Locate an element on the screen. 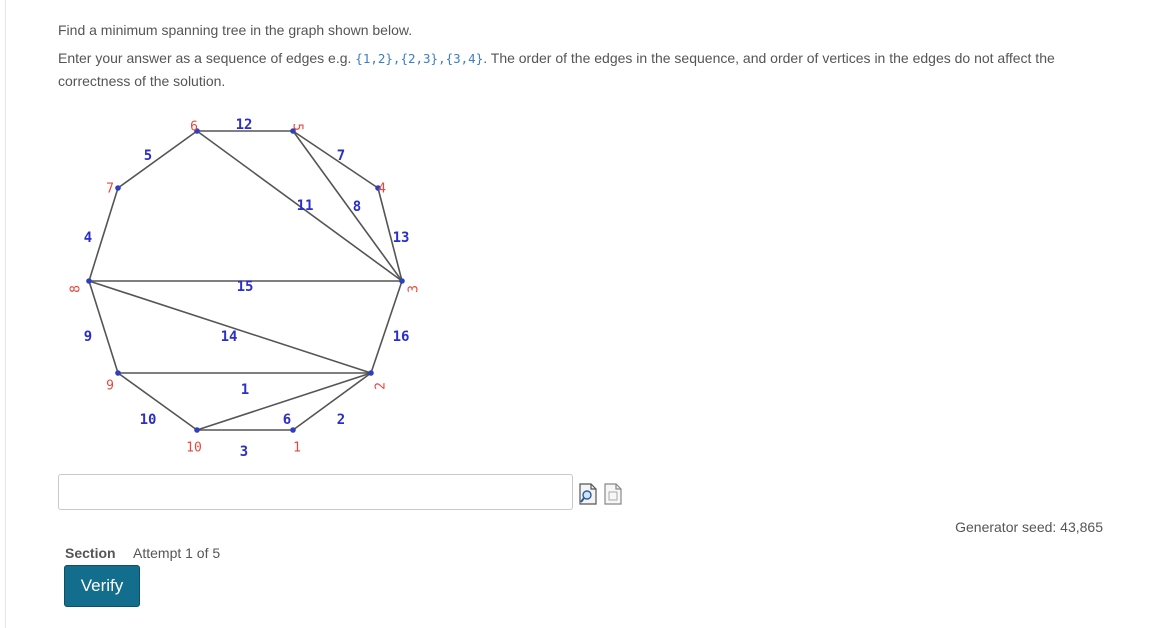 This screenshot has width=1157, height=628. edge-weight-5-4: 7 is located at coordinates (341, 156).